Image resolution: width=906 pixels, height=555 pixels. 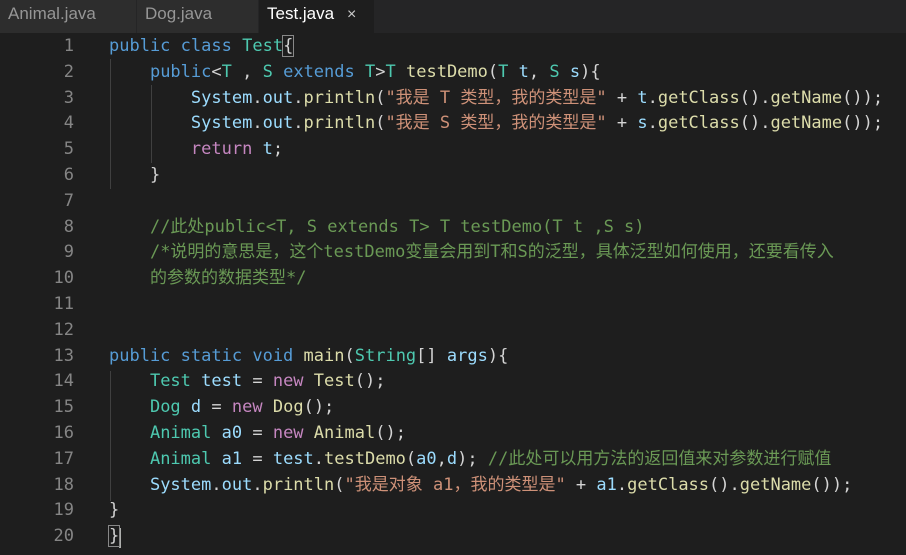 I want to click on line-number: 11, so click(x=63, y=304).